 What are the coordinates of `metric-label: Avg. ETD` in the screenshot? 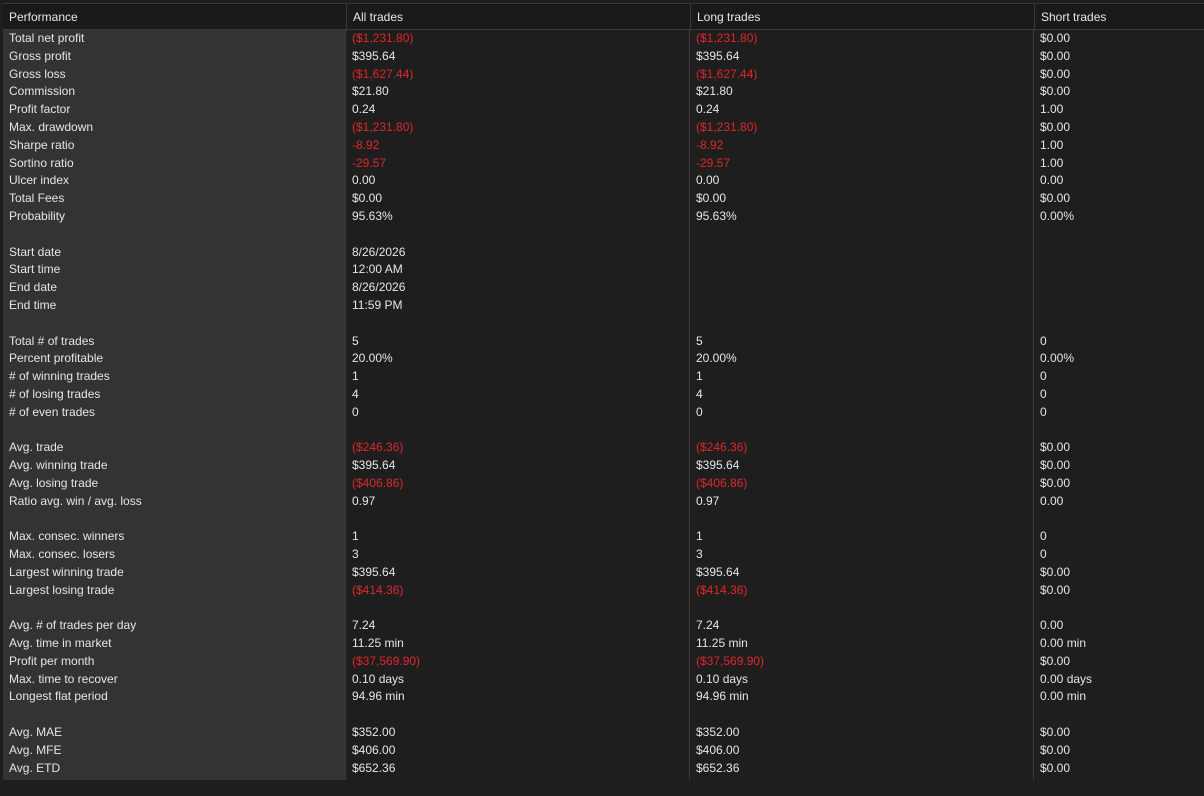 It's located at (35, 767).